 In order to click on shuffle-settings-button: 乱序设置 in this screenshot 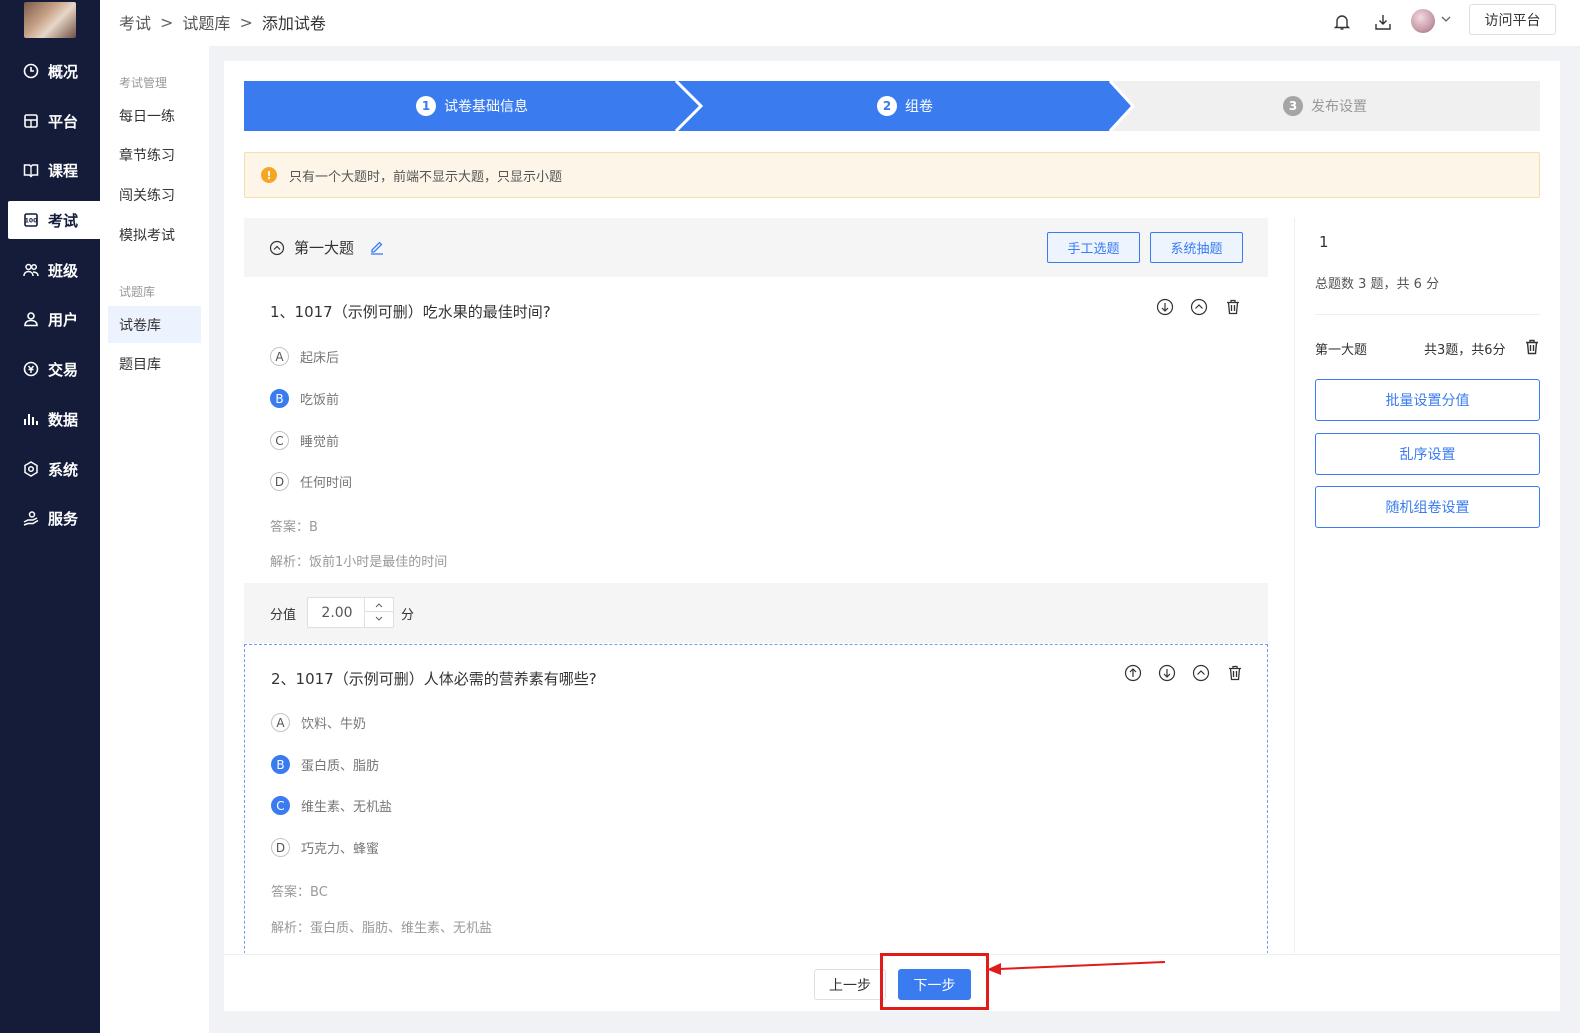, I will do `click(1427, 454)`.